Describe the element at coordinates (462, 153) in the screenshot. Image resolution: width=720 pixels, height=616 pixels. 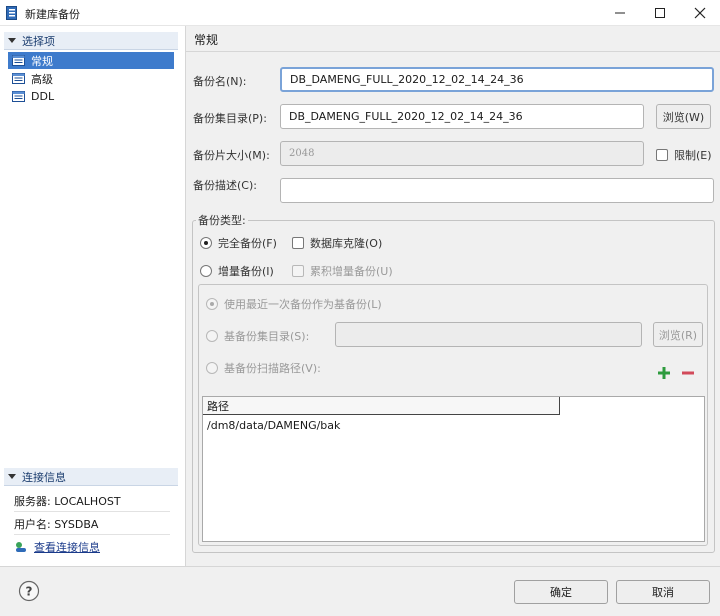
I see `piece-size-field: 2048` at that location.